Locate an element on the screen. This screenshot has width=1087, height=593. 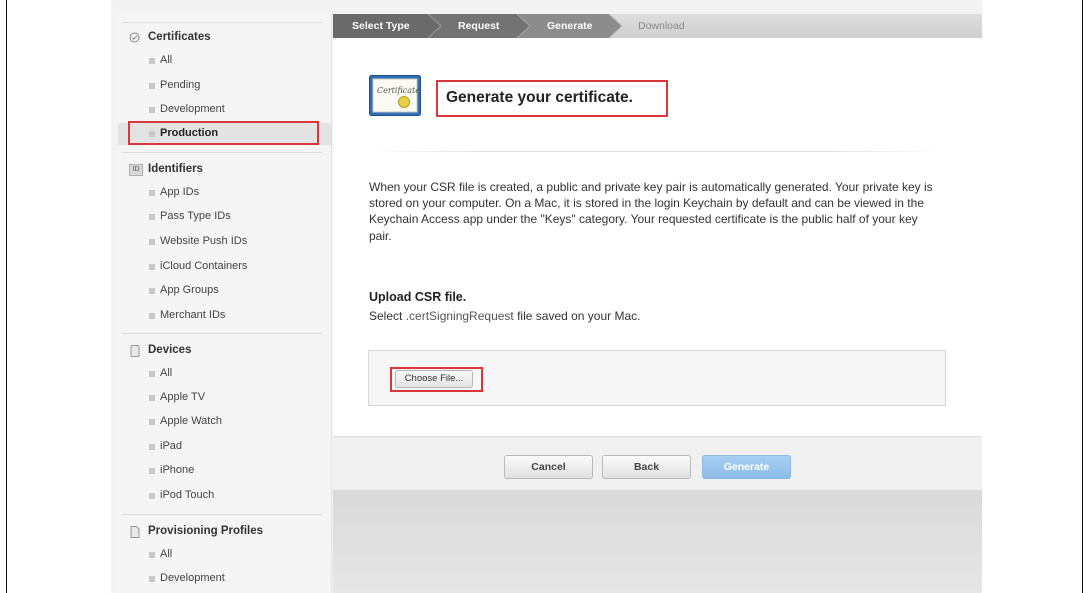
sidebar-section-label: Certificates is located at coordinates (179, 37).